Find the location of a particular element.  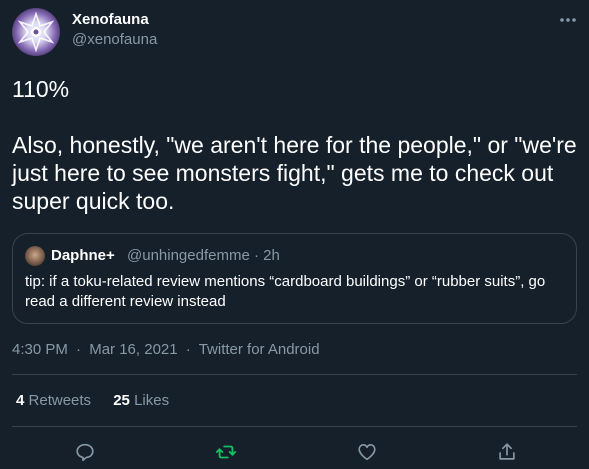

retweets-label: Retweets is located at coordinates (60, 400).